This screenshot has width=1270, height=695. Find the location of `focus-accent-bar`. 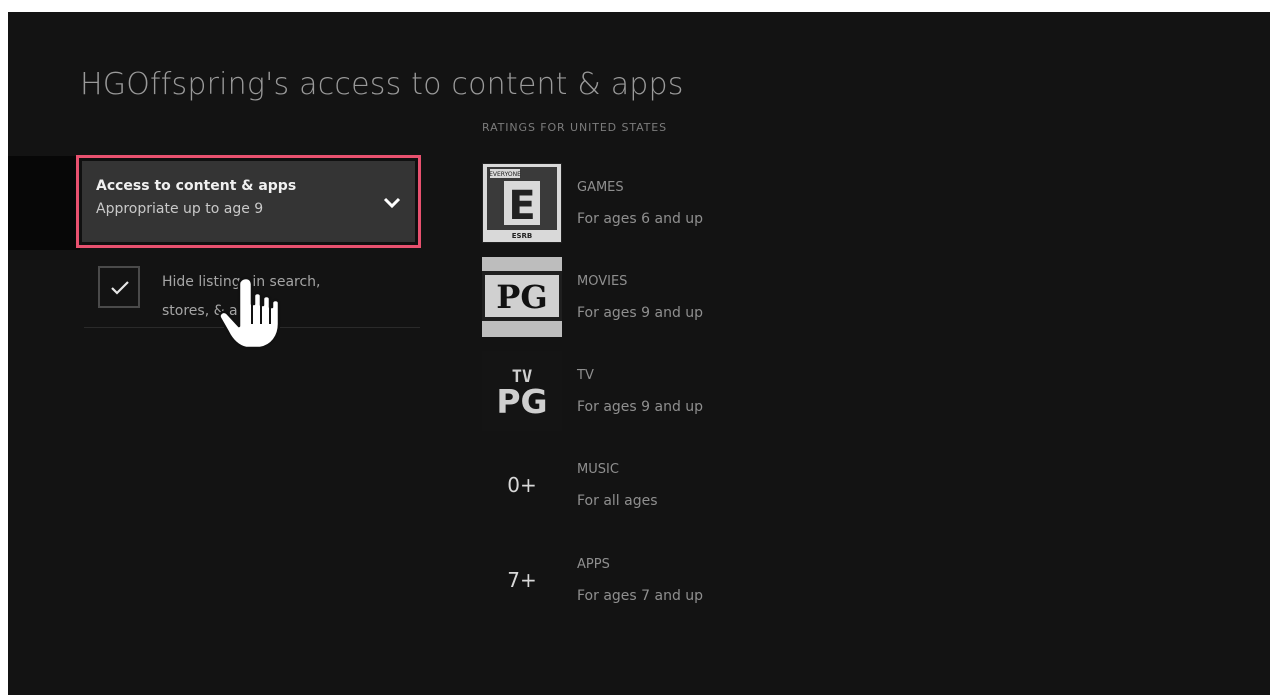

focus-accent-bar is located at coordinates (44, 203).